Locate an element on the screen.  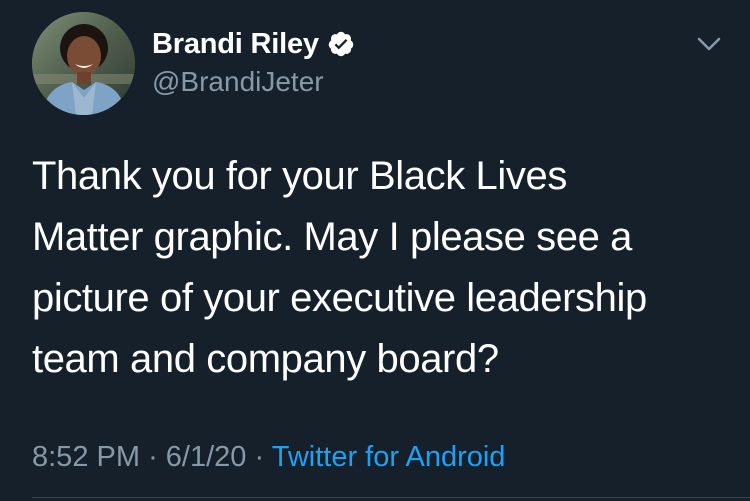
tweet-metadata: 8:52 PM · 6/1/20 · Twitter for Android is located at coordinates (268, 457).